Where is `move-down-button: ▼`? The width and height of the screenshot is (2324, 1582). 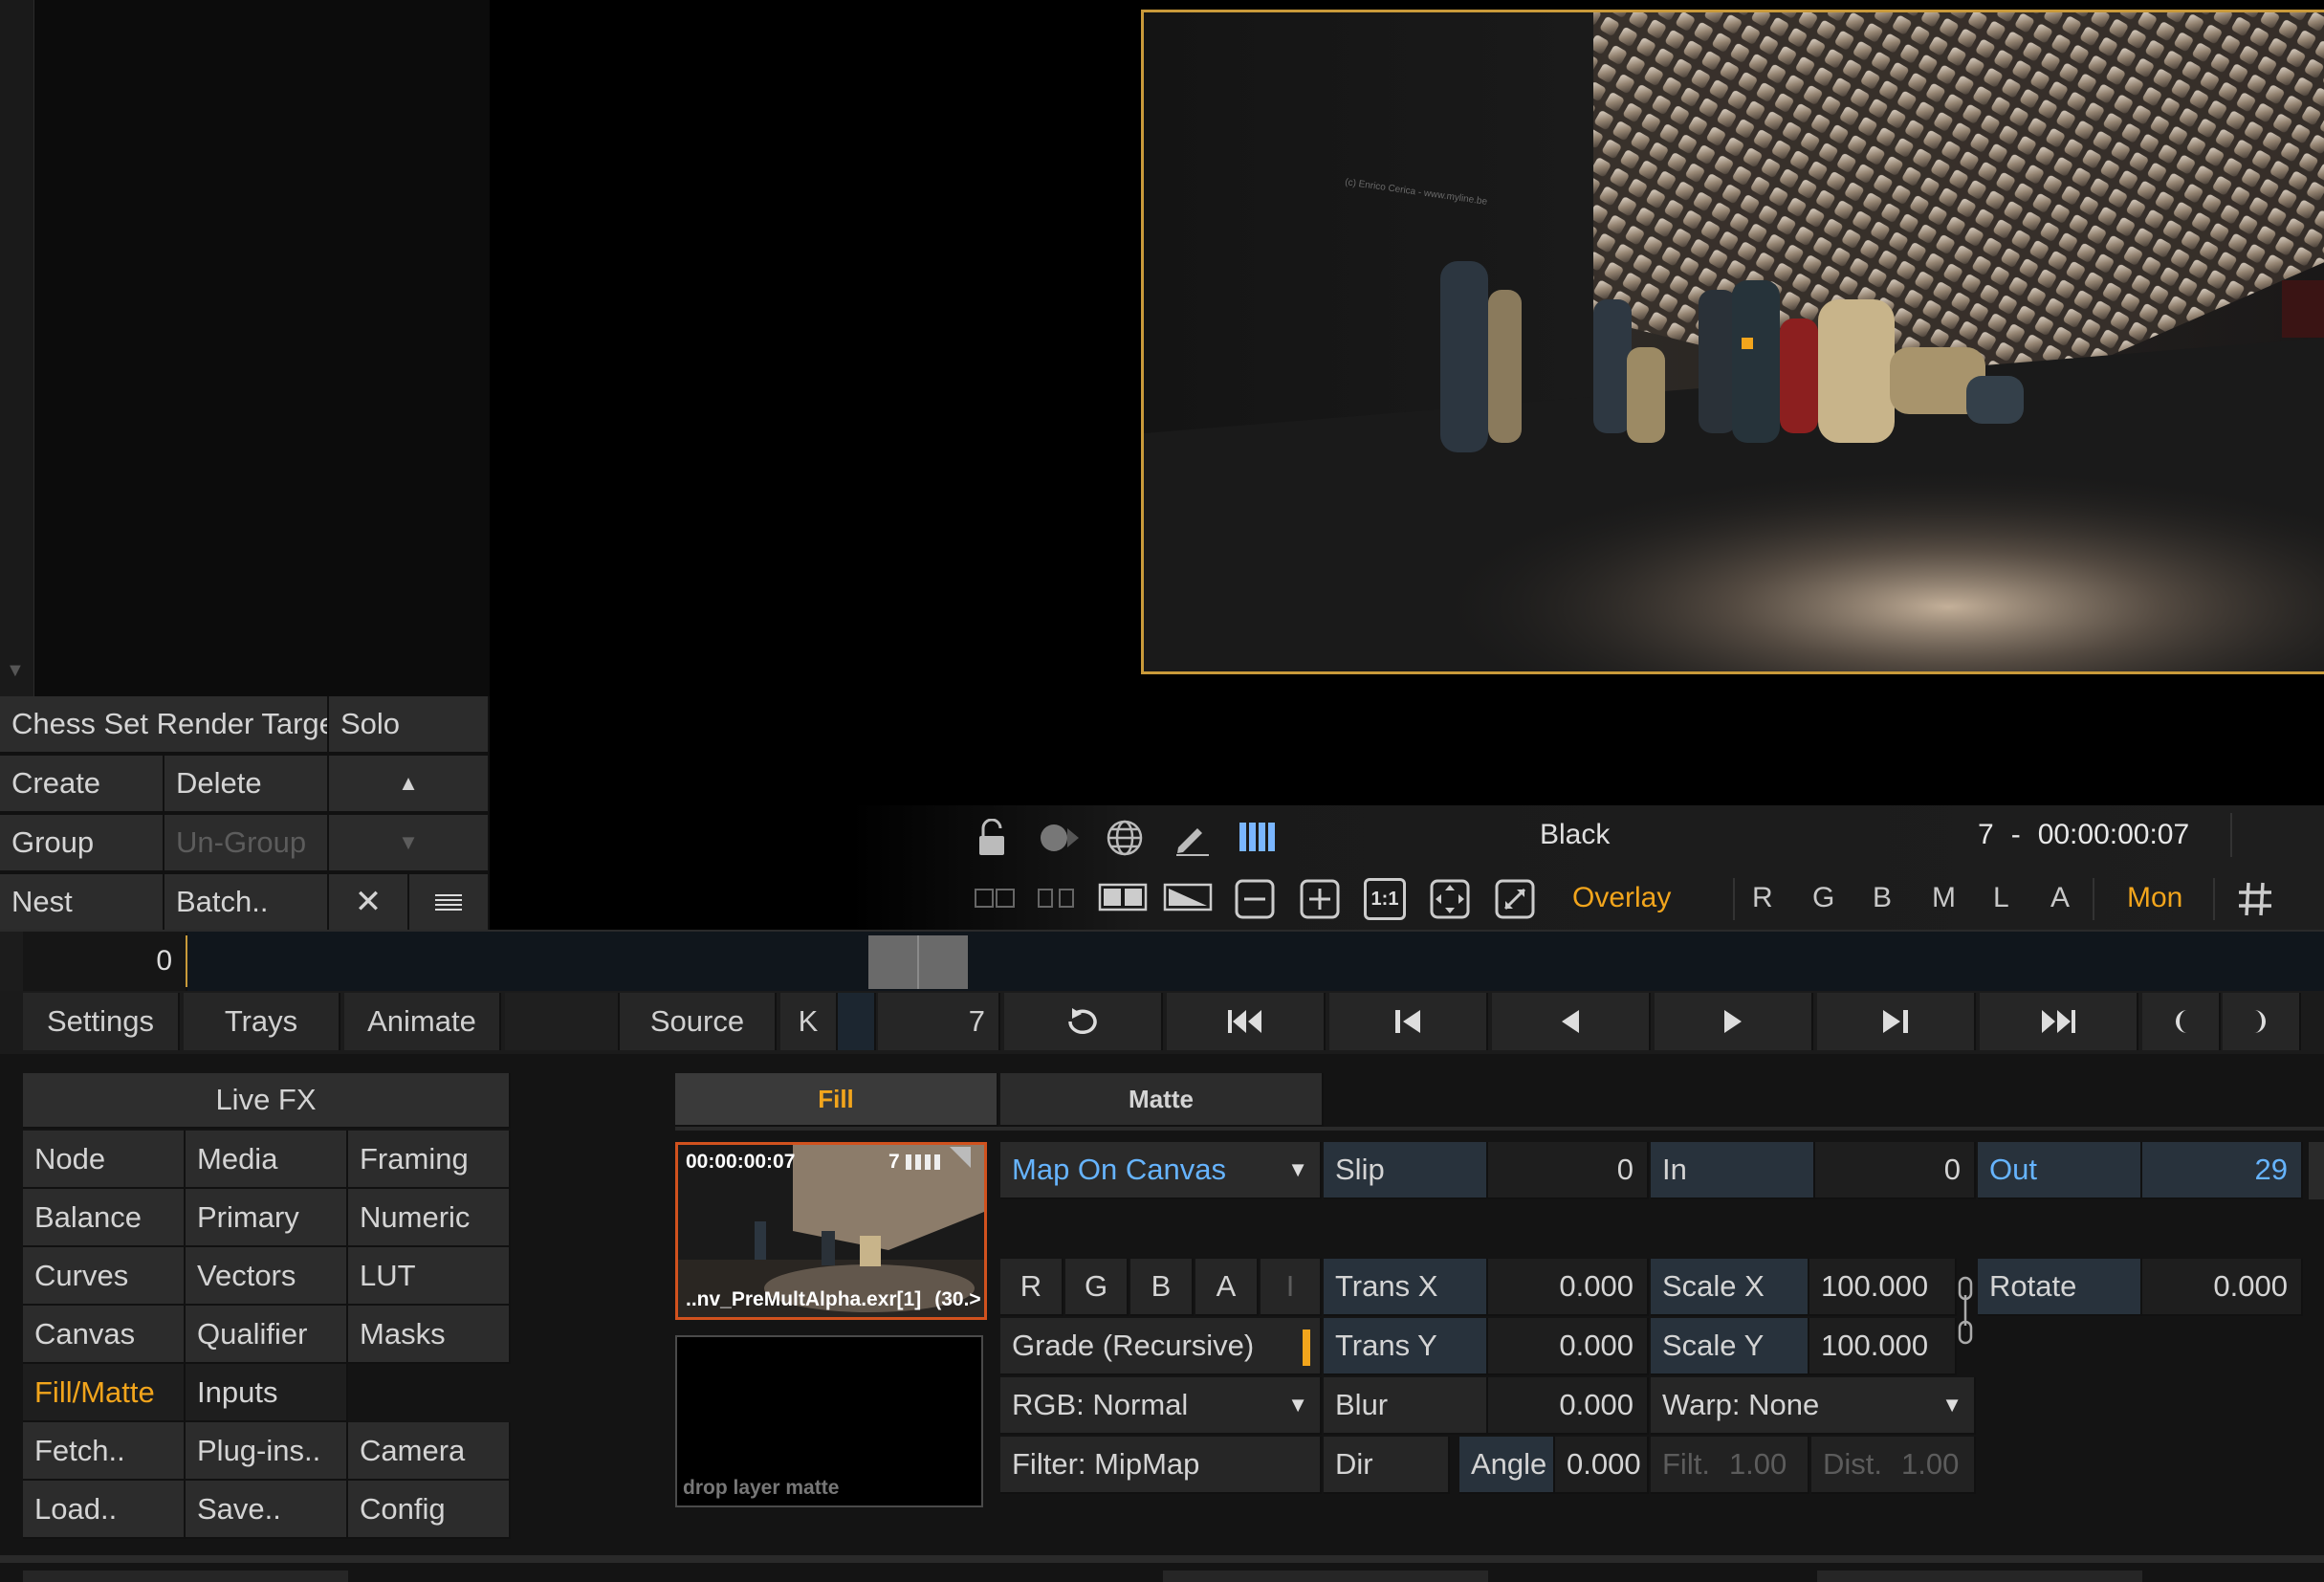 move-down-button: ▼ is located at coordinates (409, 843).